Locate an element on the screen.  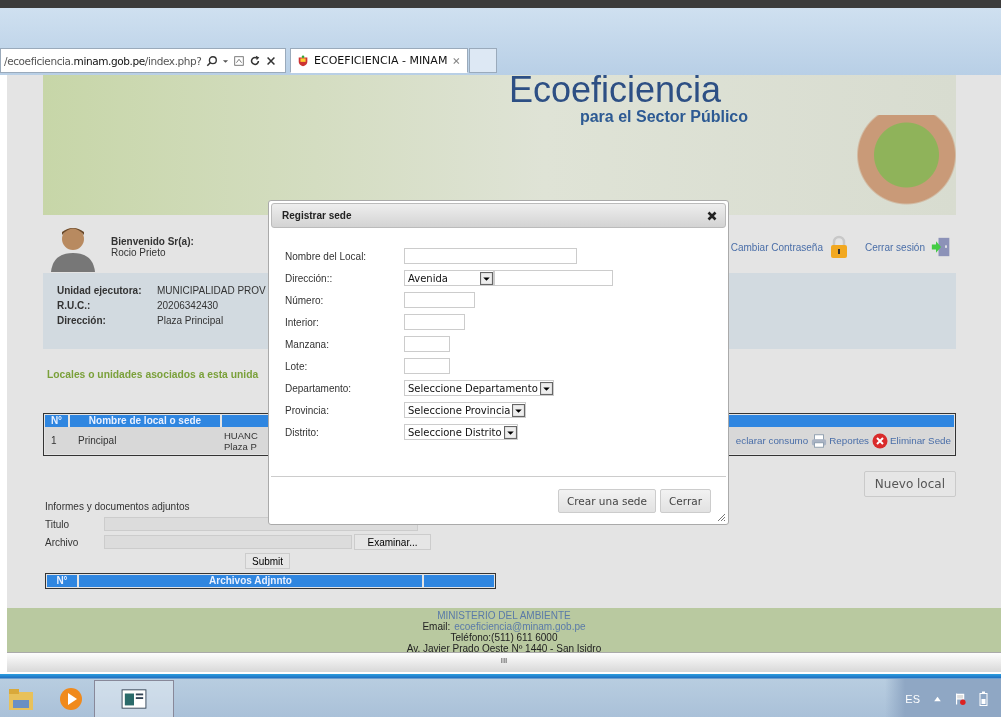
logout-link: Cerrar sesión is located at coordinates (894, 247).